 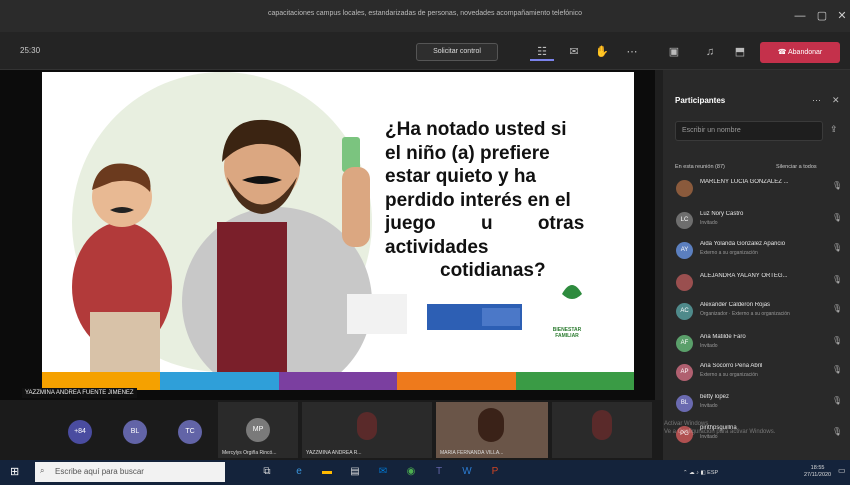 I want to click on file-explorer-icon: ▬, so click(x=327, y=472).